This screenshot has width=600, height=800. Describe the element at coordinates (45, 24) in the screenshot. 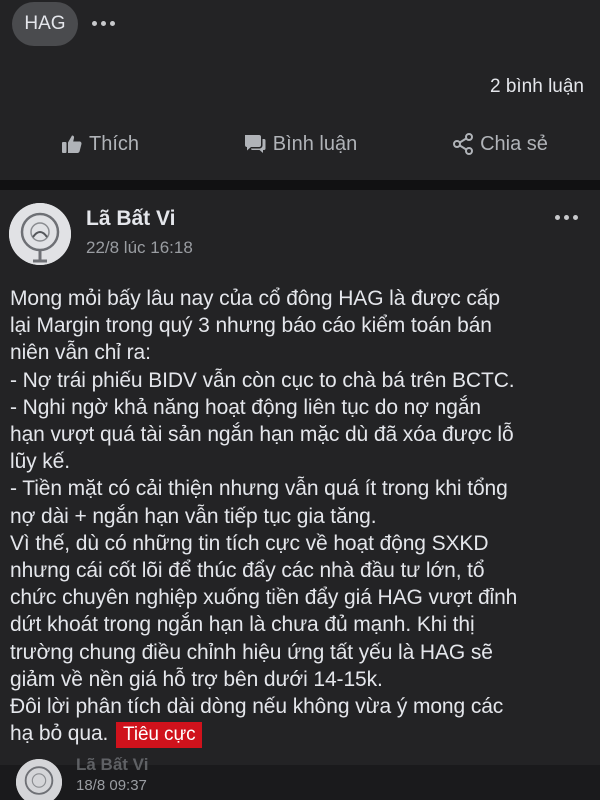

I see `stock-tag-chip: HAG` at that location.